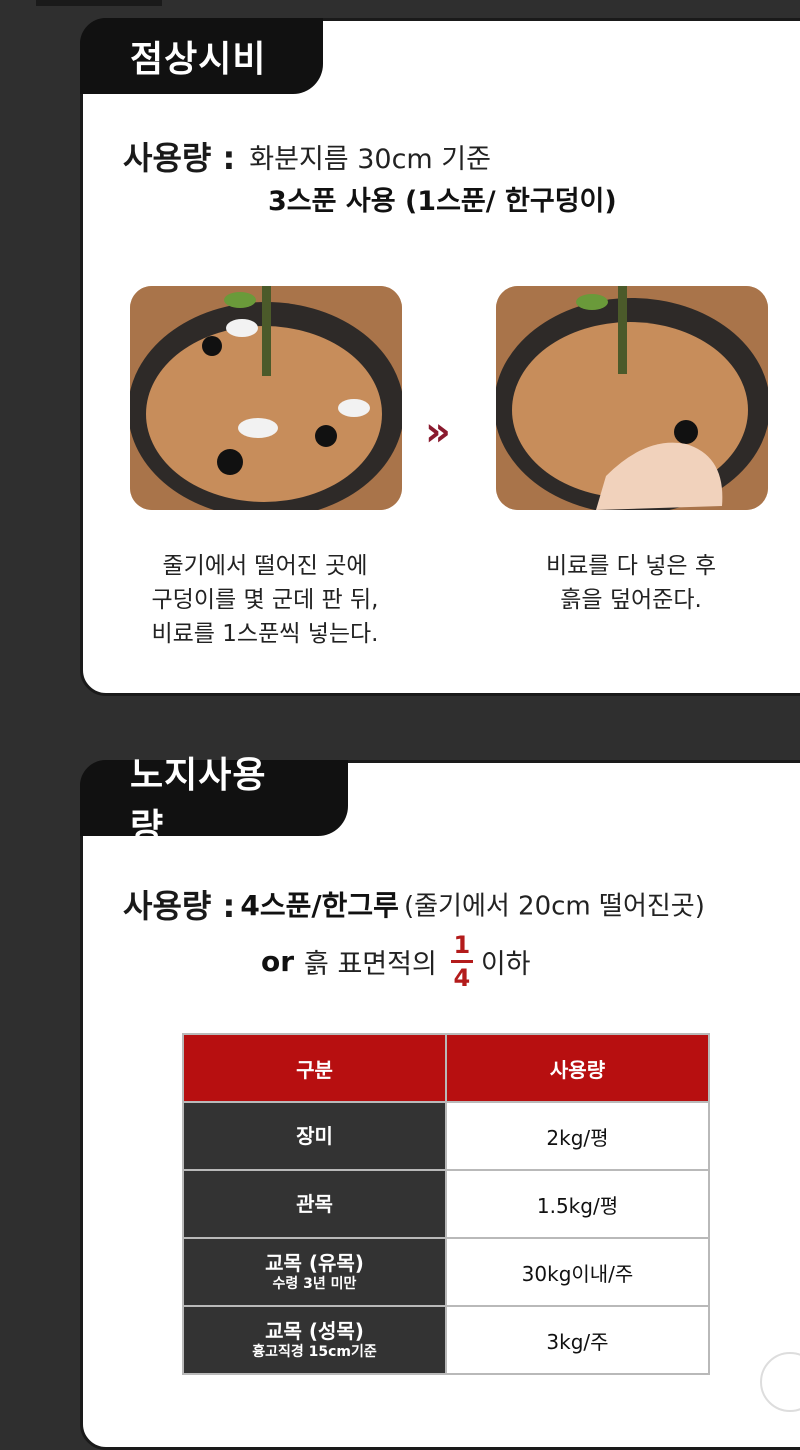 The image size is (800, 1450). What do you see at coordinates (632, 398) in the screenshot?
I see `step2-photo` at bounding box center [632, 398].